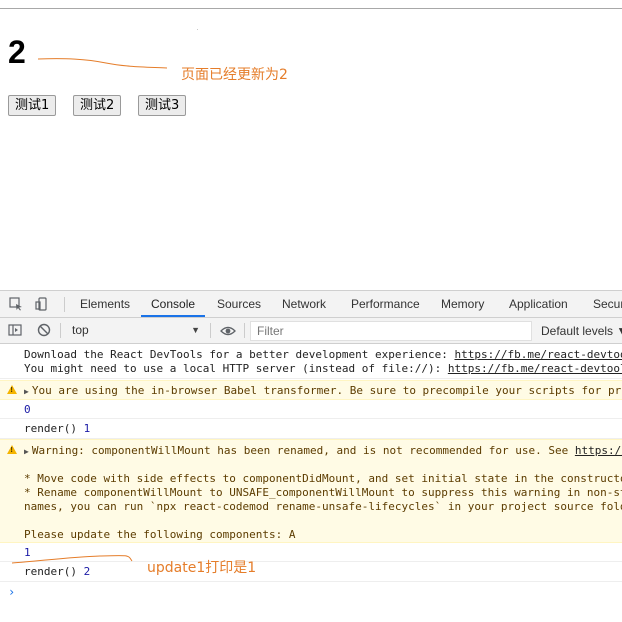  I want to click on console-log: render() 2, so click(311, 572).